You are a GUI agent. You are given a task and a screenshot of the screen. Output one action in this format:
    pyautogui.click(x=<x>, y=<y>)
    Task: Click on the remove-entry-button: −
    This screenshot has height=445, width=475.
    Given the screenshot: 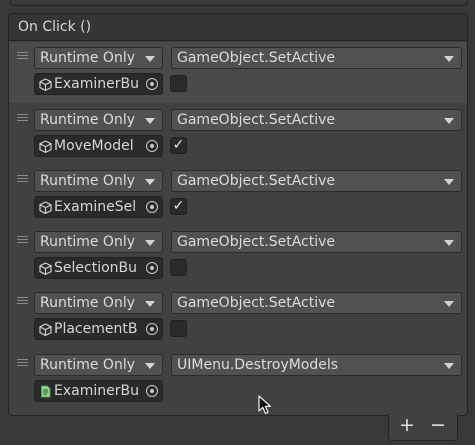 What is the action you would take?
    pyautogui.click(x=438, y=426)
    